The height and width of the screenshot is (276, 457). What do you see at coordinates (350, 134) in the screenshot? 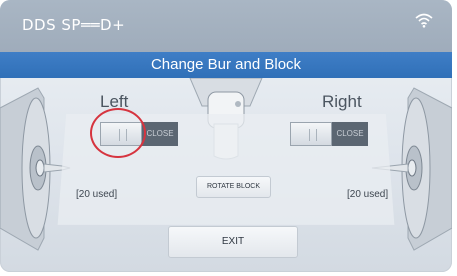
I see `right-toggle-close-label: CLOSE` at bounding box center [350, 134].